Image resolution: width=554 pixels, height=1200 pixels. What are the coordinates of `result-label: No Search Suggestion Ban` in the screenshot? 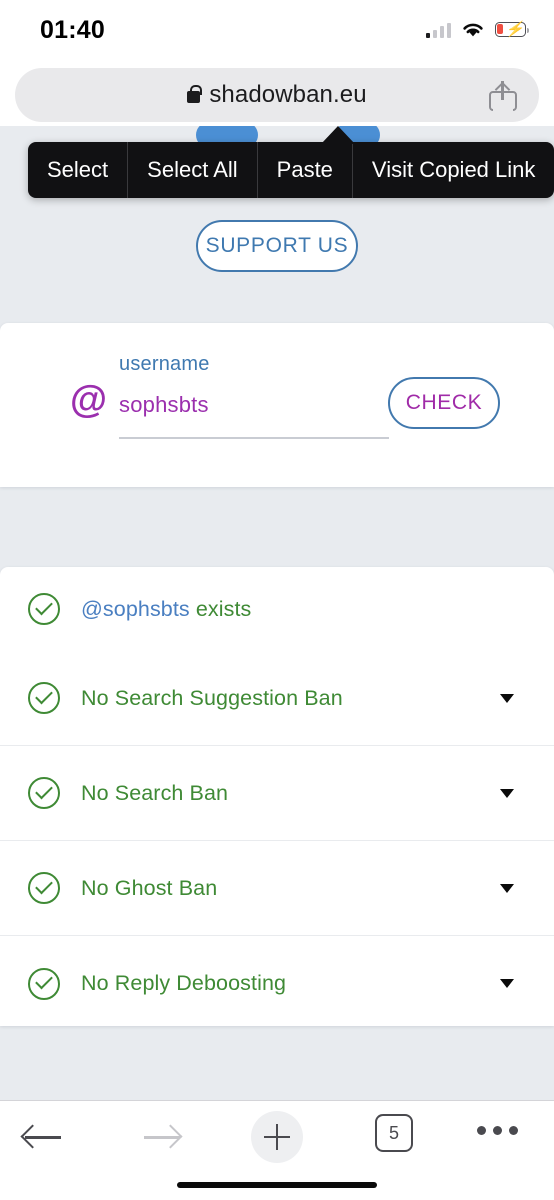 It's located at (212, 697).